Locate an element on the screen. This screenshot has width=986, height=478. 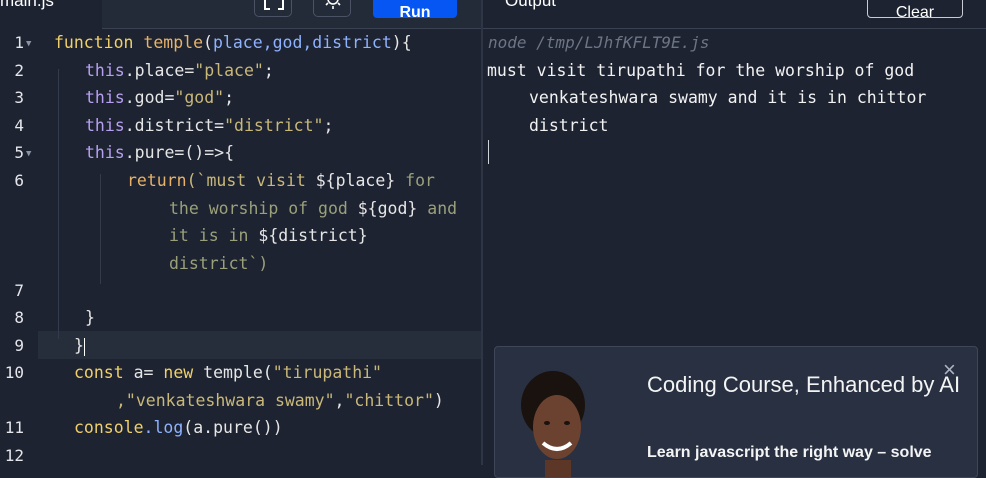
output-caret is located at coordinates (488, 152).